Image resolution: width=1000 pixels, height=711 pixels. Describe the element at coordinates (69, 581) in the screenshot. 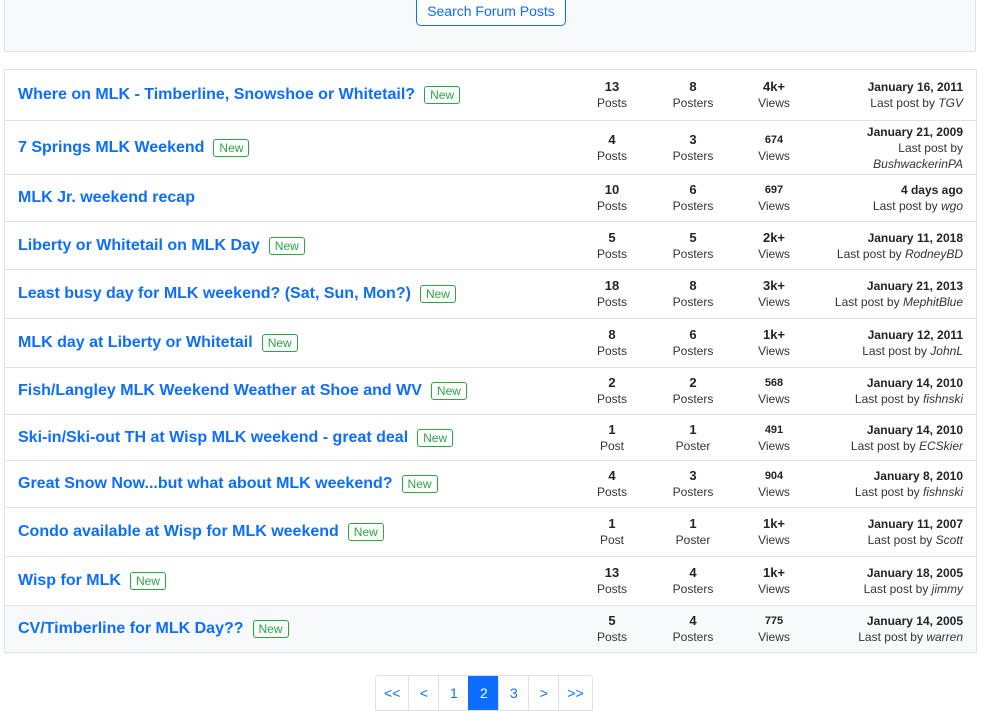

I see `thread-title-link: Wisp for MLK` at that location.